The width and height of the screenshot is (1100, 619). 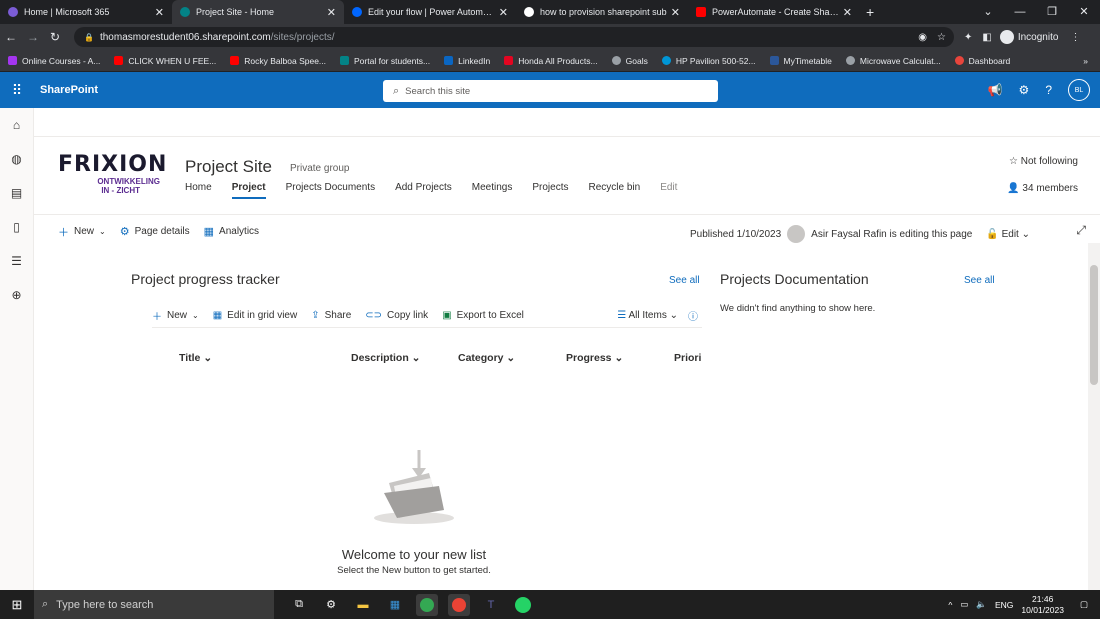 I want to click on news-icon: ▤, so click(x=16, y=193).